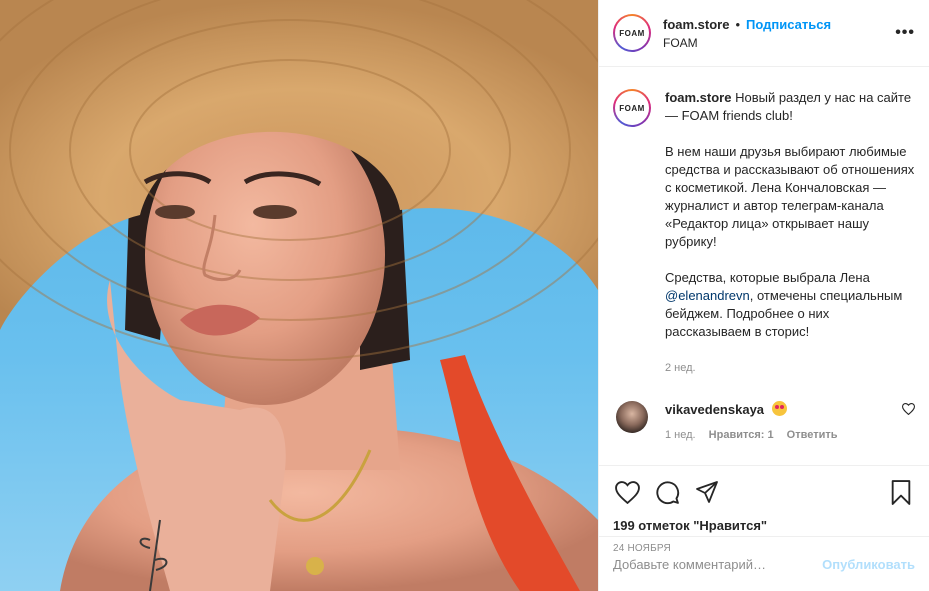  I want to click on post-header: FOAM foam.store • Подписаться FOAM •••, so click(764, 33).